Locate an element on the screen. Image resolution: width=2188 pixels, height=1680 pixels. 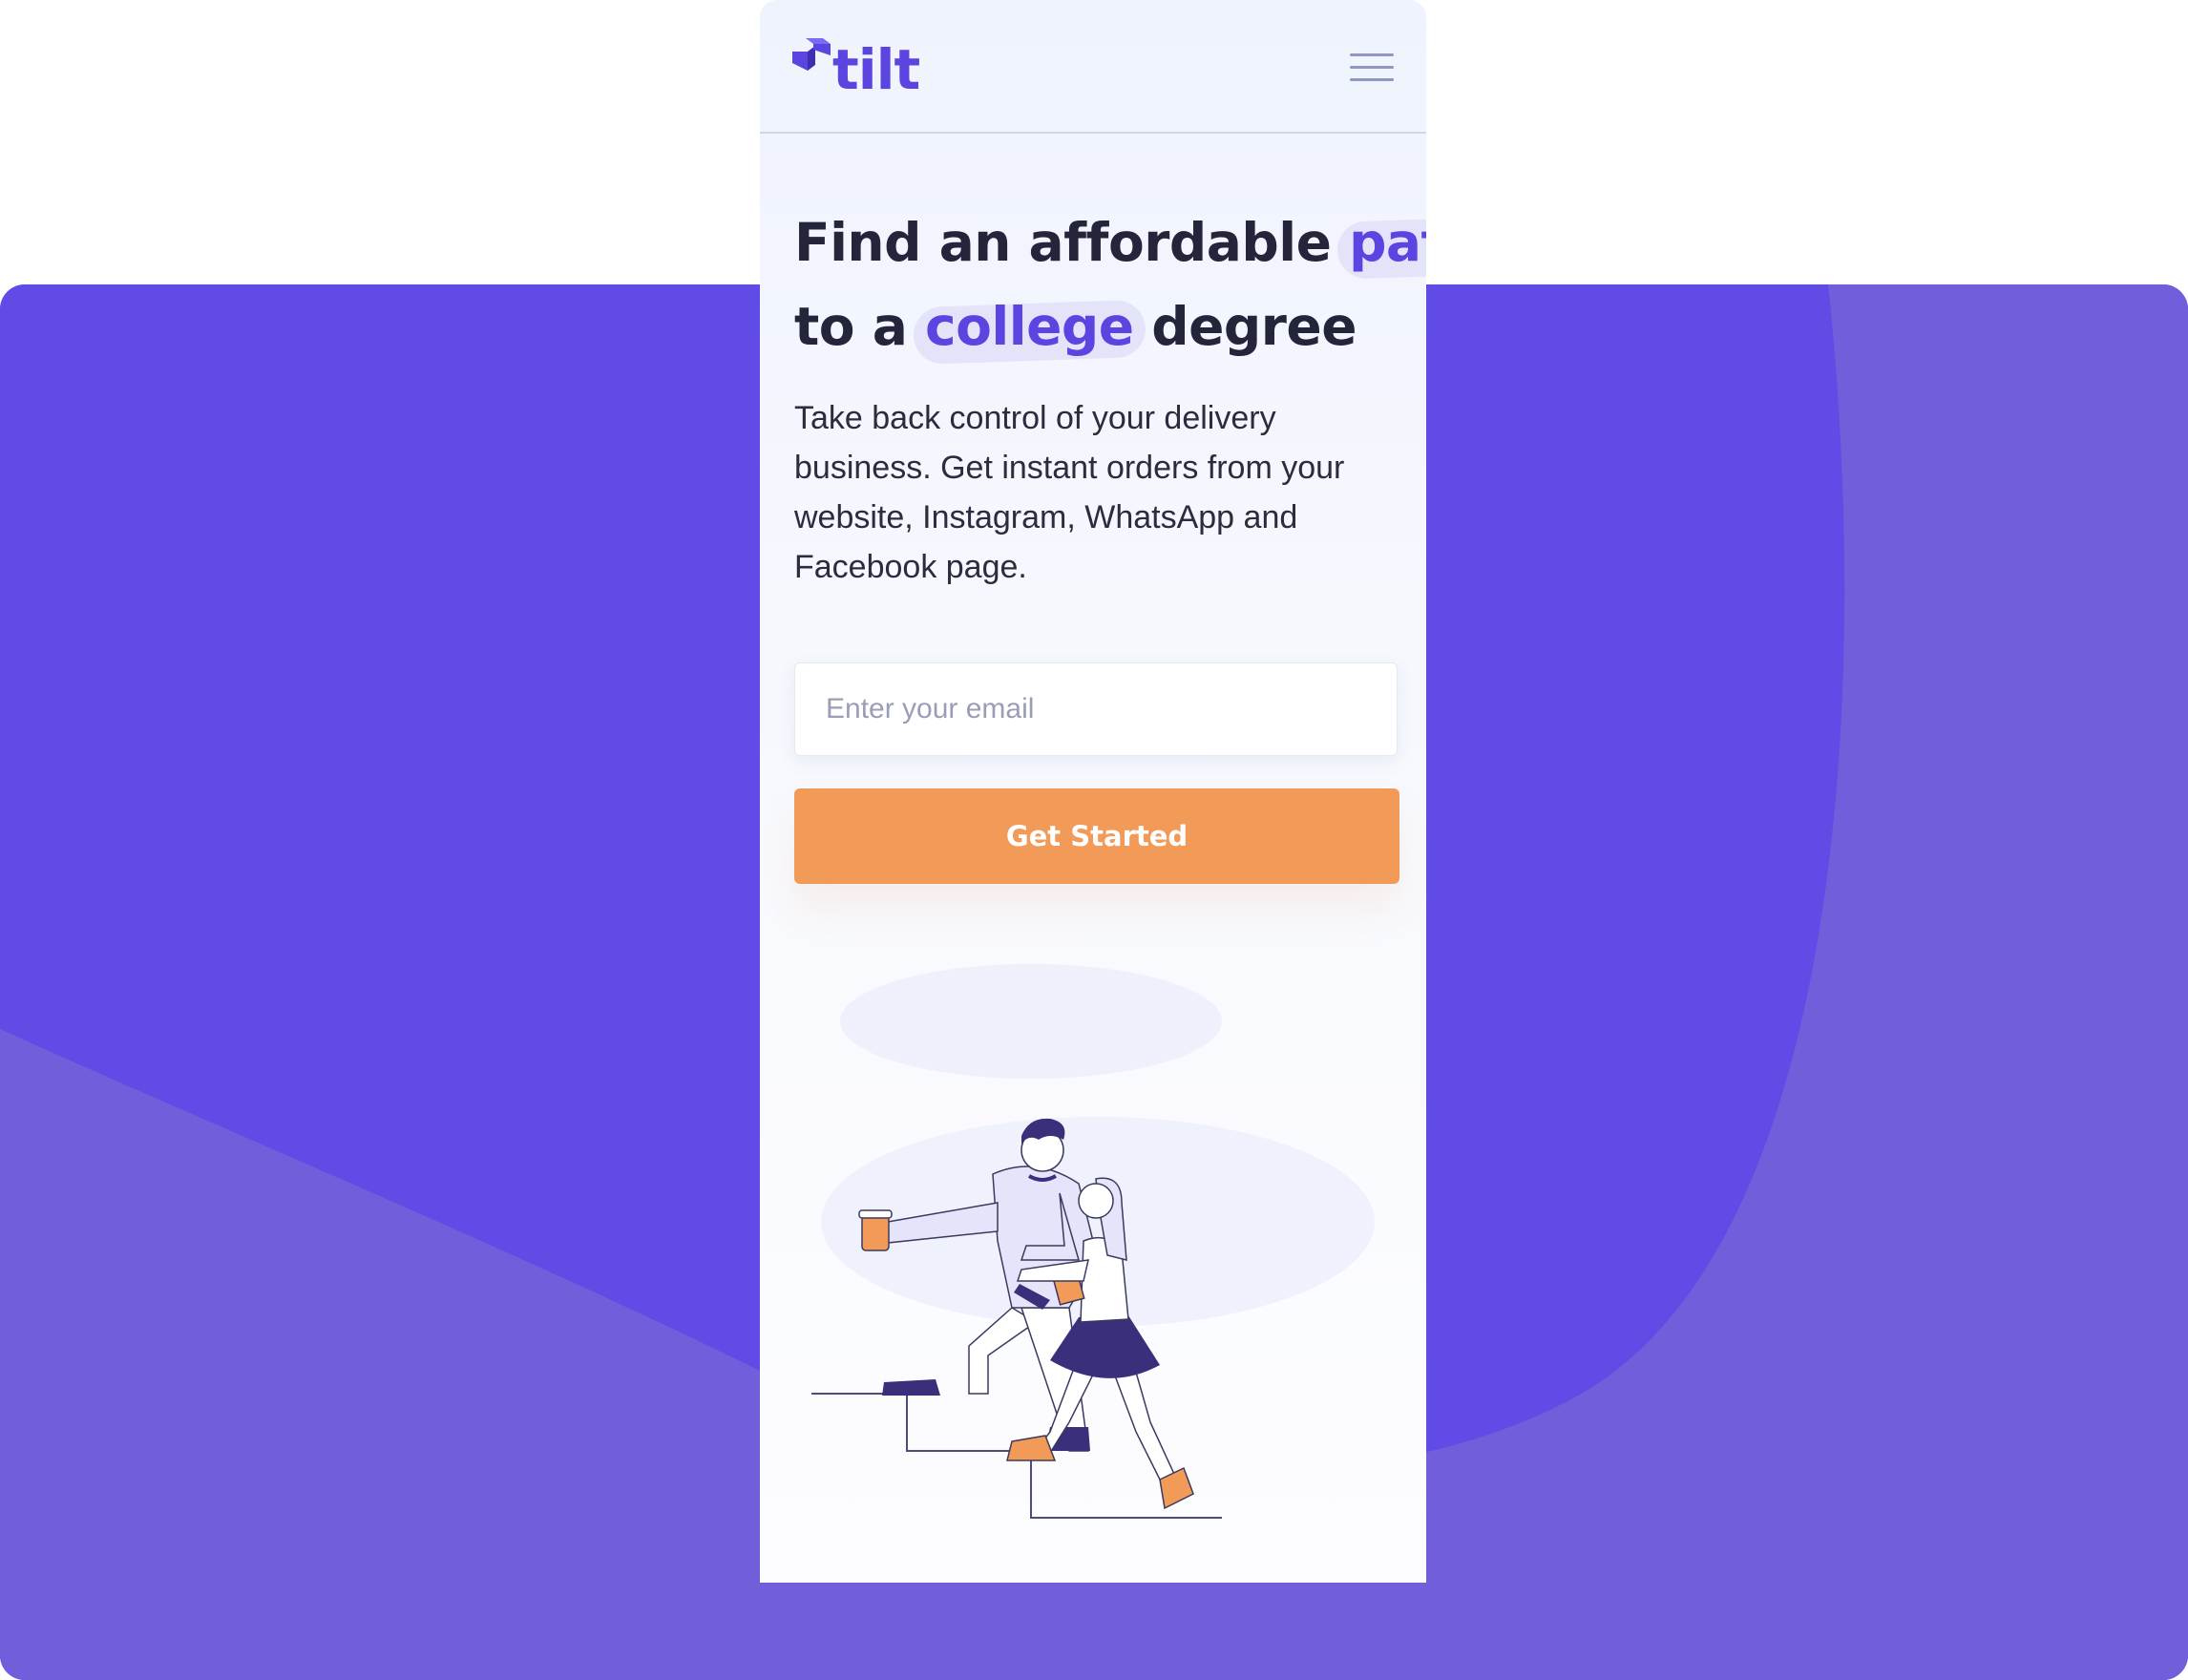
headline-text-3: degree is located at coordinates (1254, 326).